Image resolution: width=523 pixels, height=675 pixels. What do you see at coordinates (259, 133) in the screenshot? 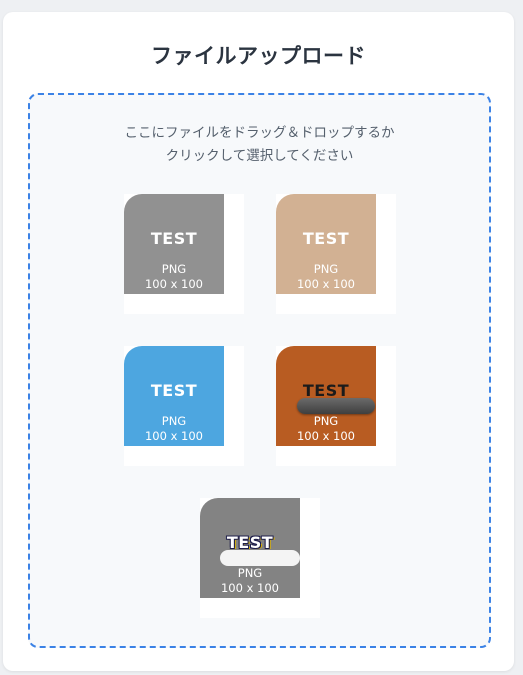
I see `instruction-line-1: ここにファイルをドラッグ＆ドロップするか` at bounding box center [259, 133].